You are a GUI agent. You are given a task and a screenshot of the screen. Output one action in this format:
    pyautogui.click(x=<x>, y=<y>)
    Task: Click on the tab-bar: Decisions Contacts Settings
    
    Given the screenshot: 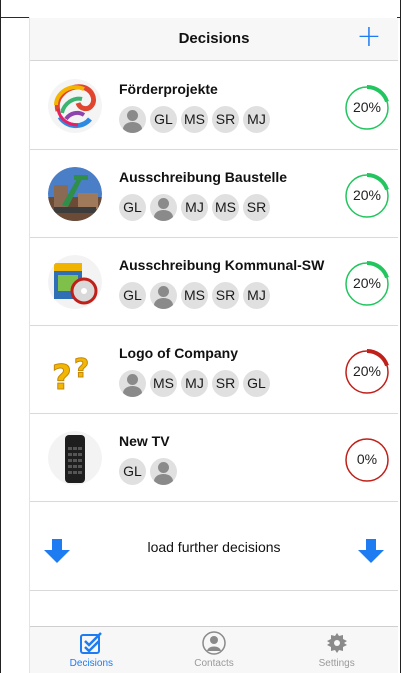 What is the action you would take?
    pyautogui.click(x=214, y=649)
    